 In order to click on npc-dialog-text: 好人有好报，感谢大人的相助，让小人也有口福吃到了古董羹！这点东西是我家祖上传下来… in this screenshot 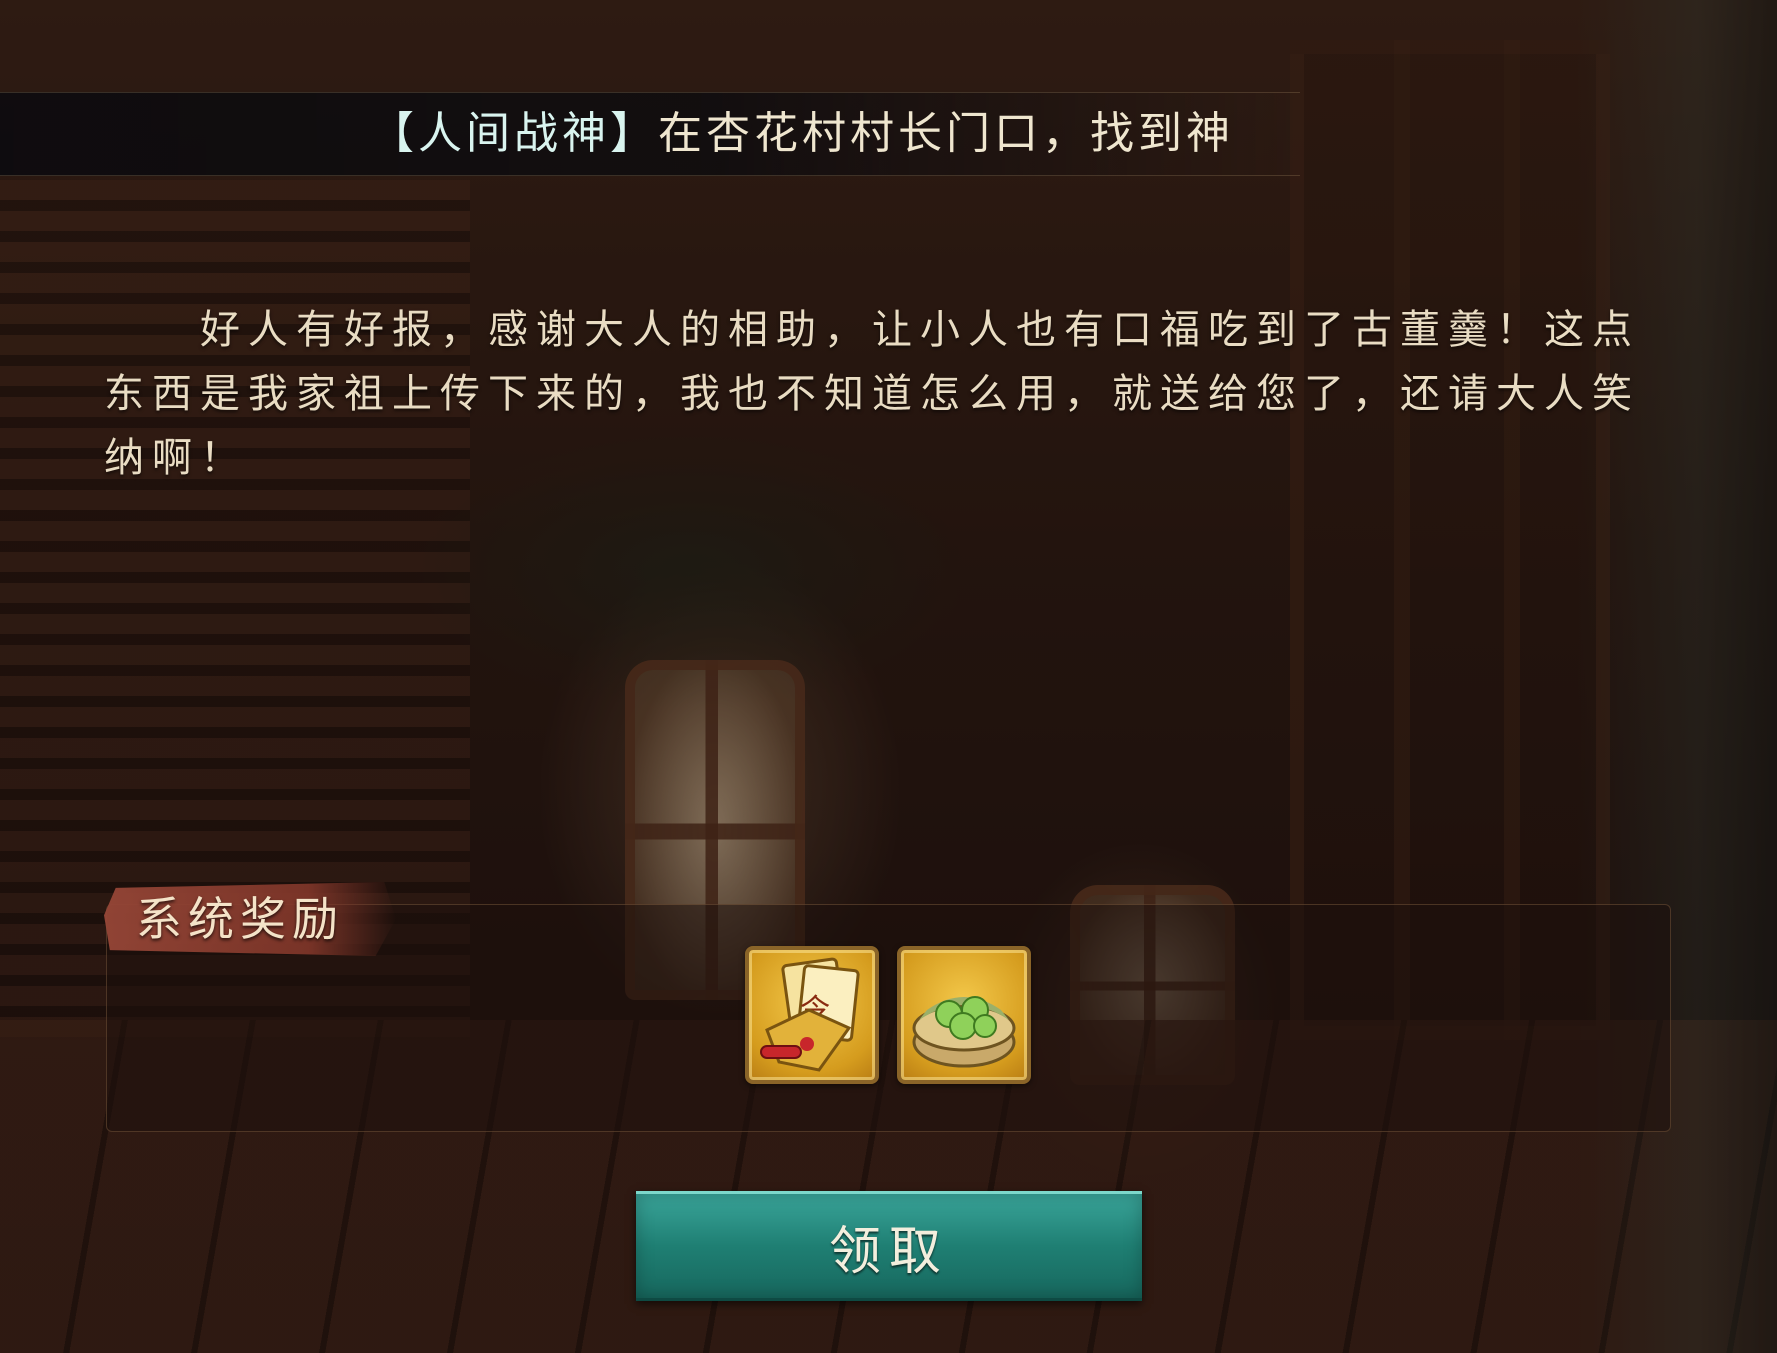, I will do `click(872, 394)`.